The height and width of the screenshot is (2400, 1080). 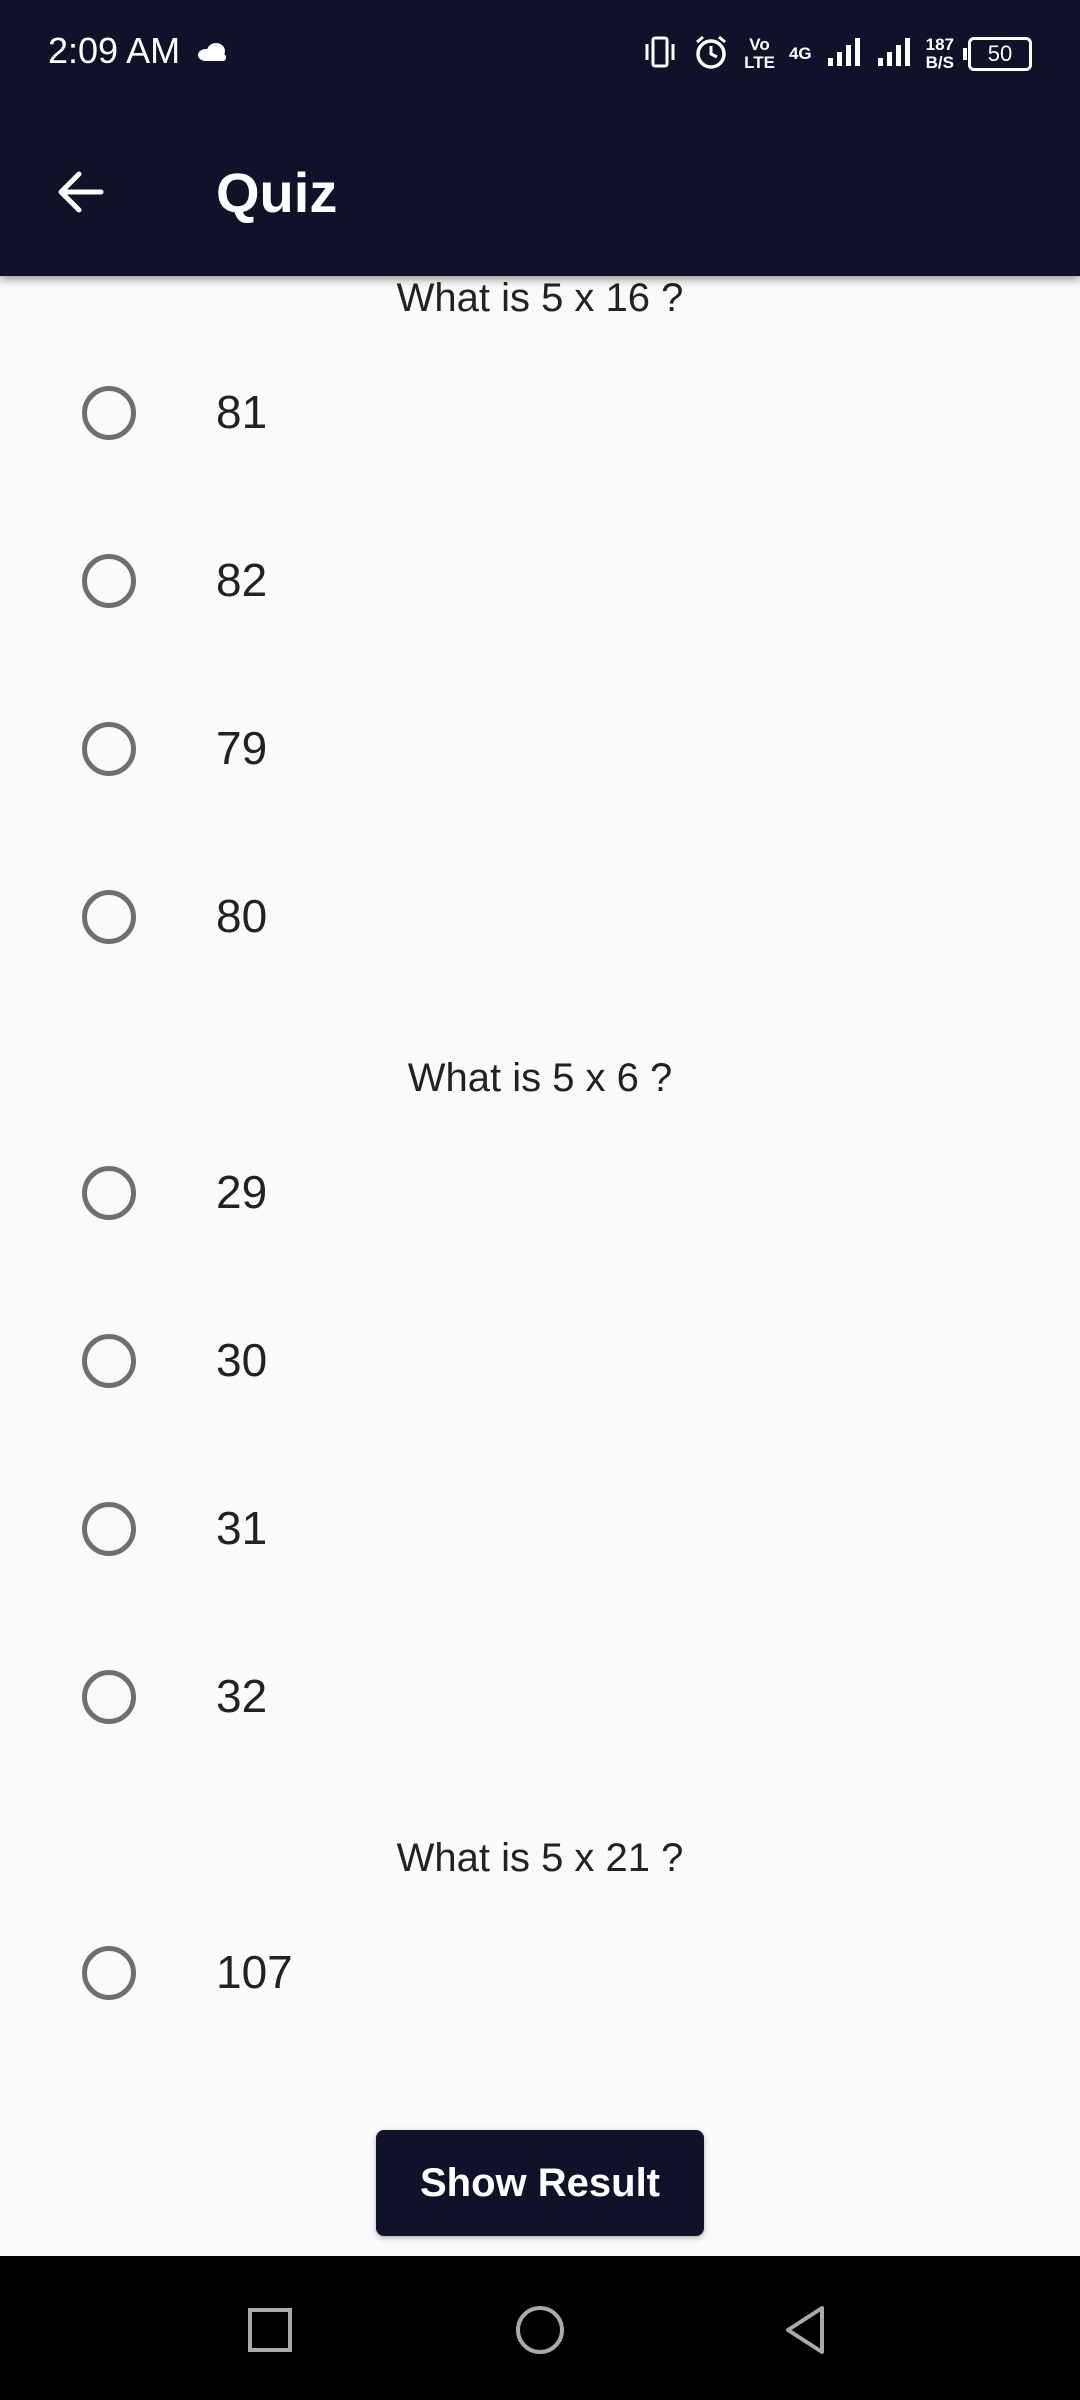 I want to click on status-time: 2:09 AM, so click(x=114, y=50).